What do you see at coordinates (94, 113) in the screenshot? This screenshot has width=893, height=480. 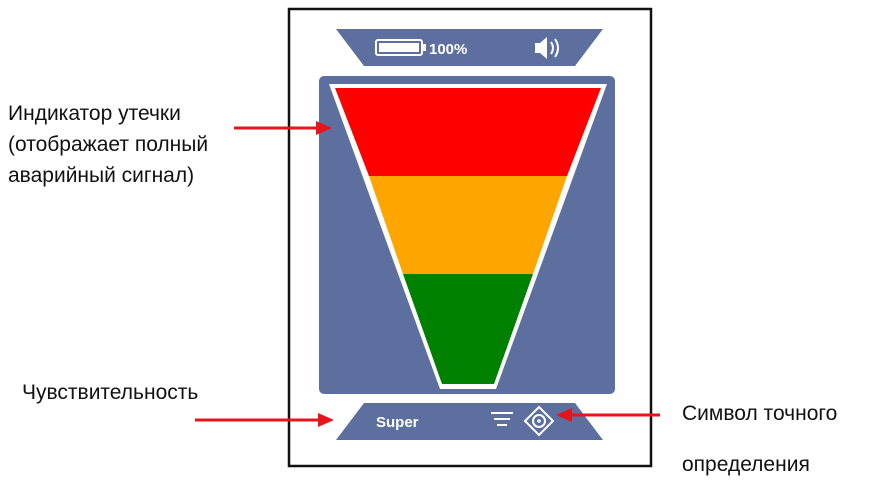 I see `leak-indicator-label-line: Индикатор утечки` at bounding box center [94, 113].